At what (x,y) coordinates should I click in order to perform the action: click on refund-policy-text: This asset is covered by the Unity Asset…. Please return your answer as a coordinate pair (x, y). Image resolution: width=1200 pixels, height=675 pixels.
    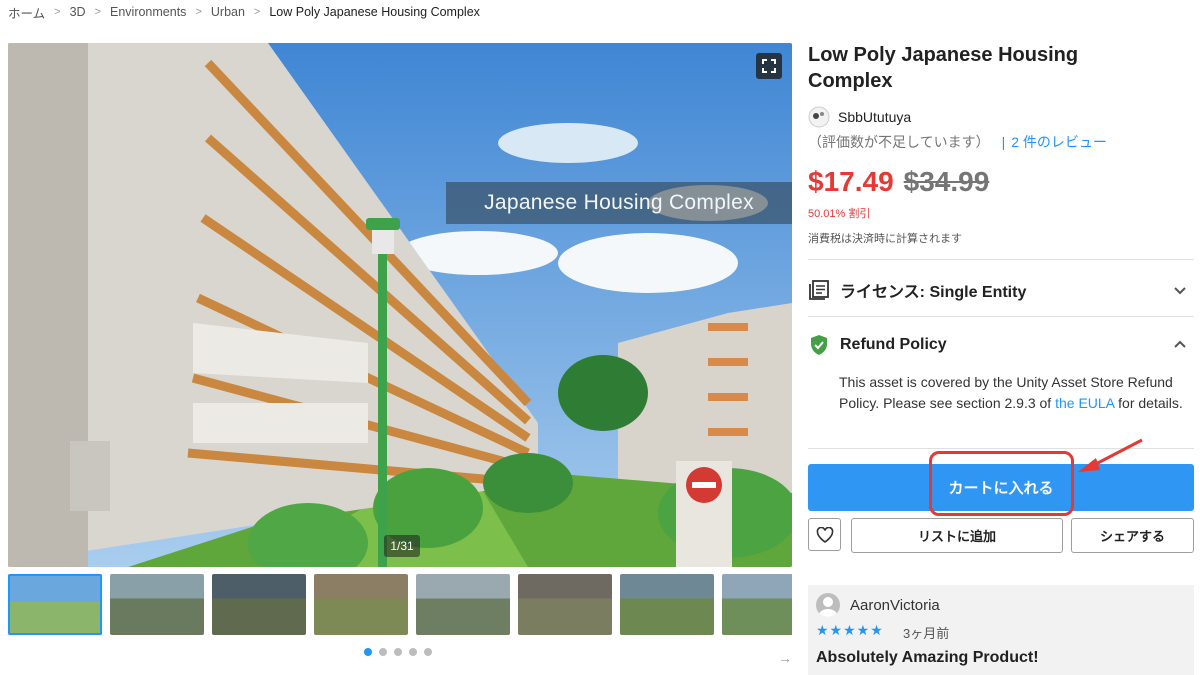
    Looking at the image, I should click on (1011, 392).